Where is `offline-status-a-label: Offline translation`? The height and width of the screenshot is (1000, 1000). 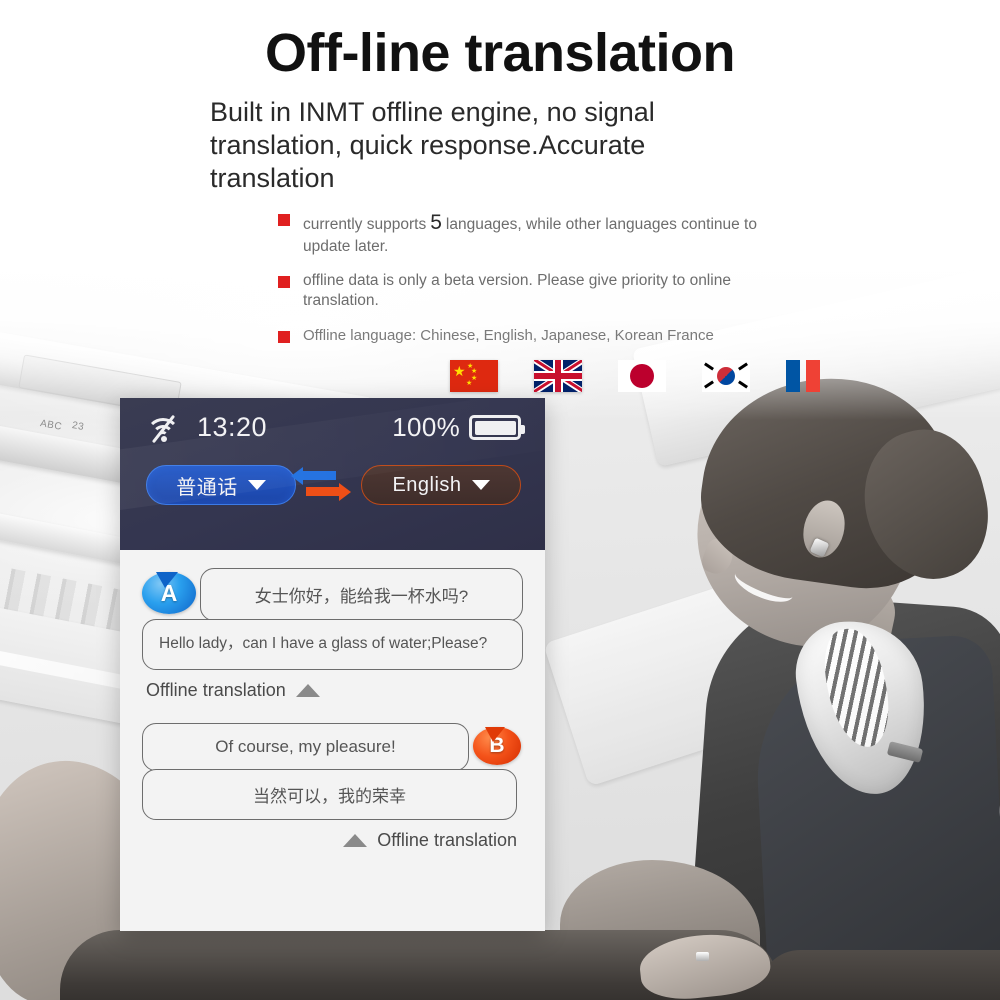
offline-status-a-label: Offline translation is located at coordinates (216, 690).